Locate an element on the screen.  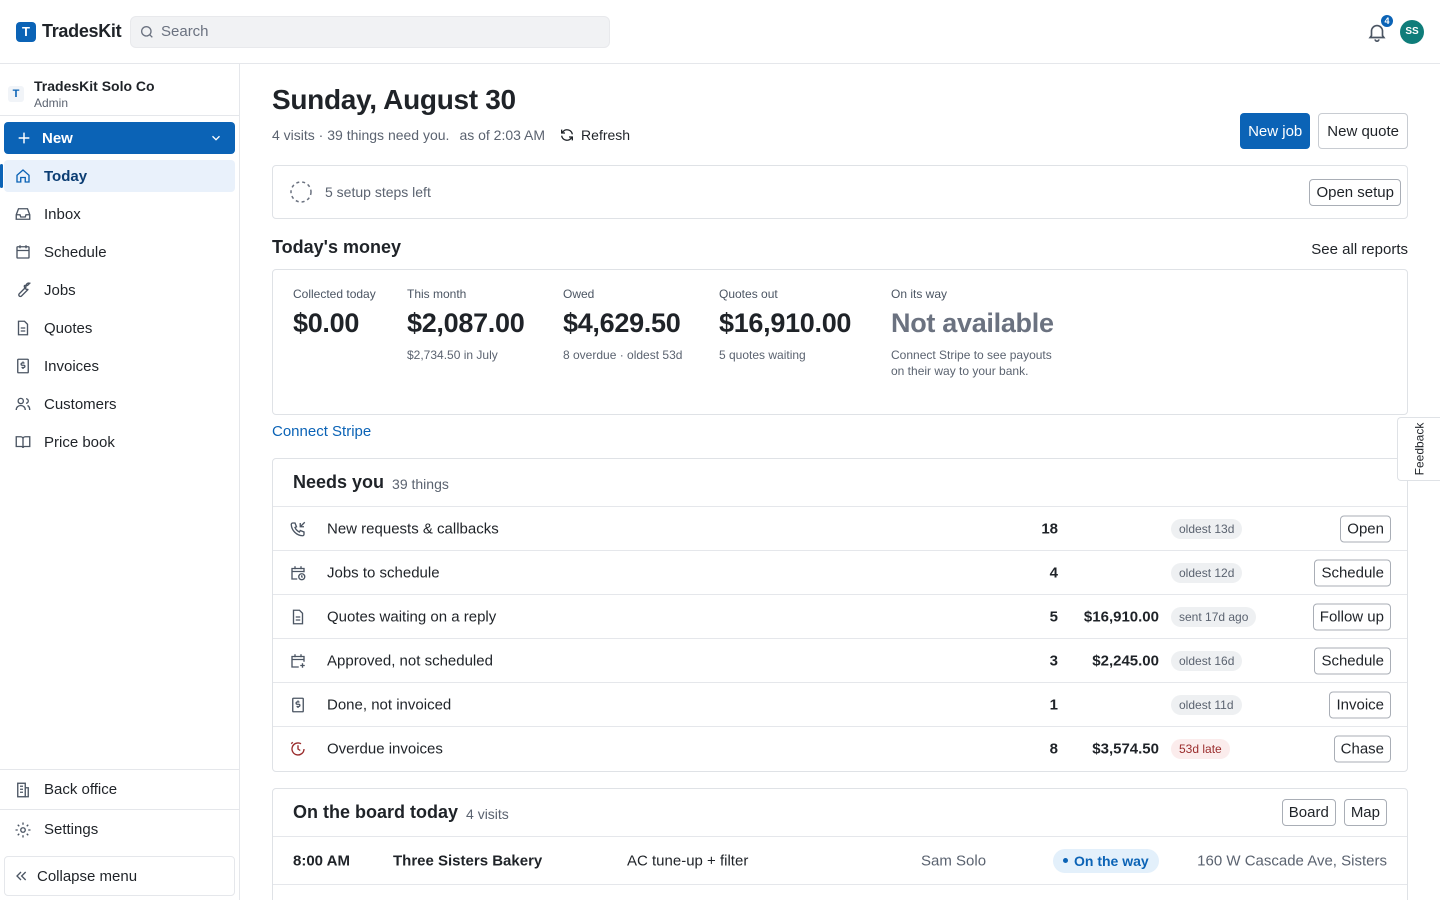
row-count: 1 is located at coordinates (1053, 704).